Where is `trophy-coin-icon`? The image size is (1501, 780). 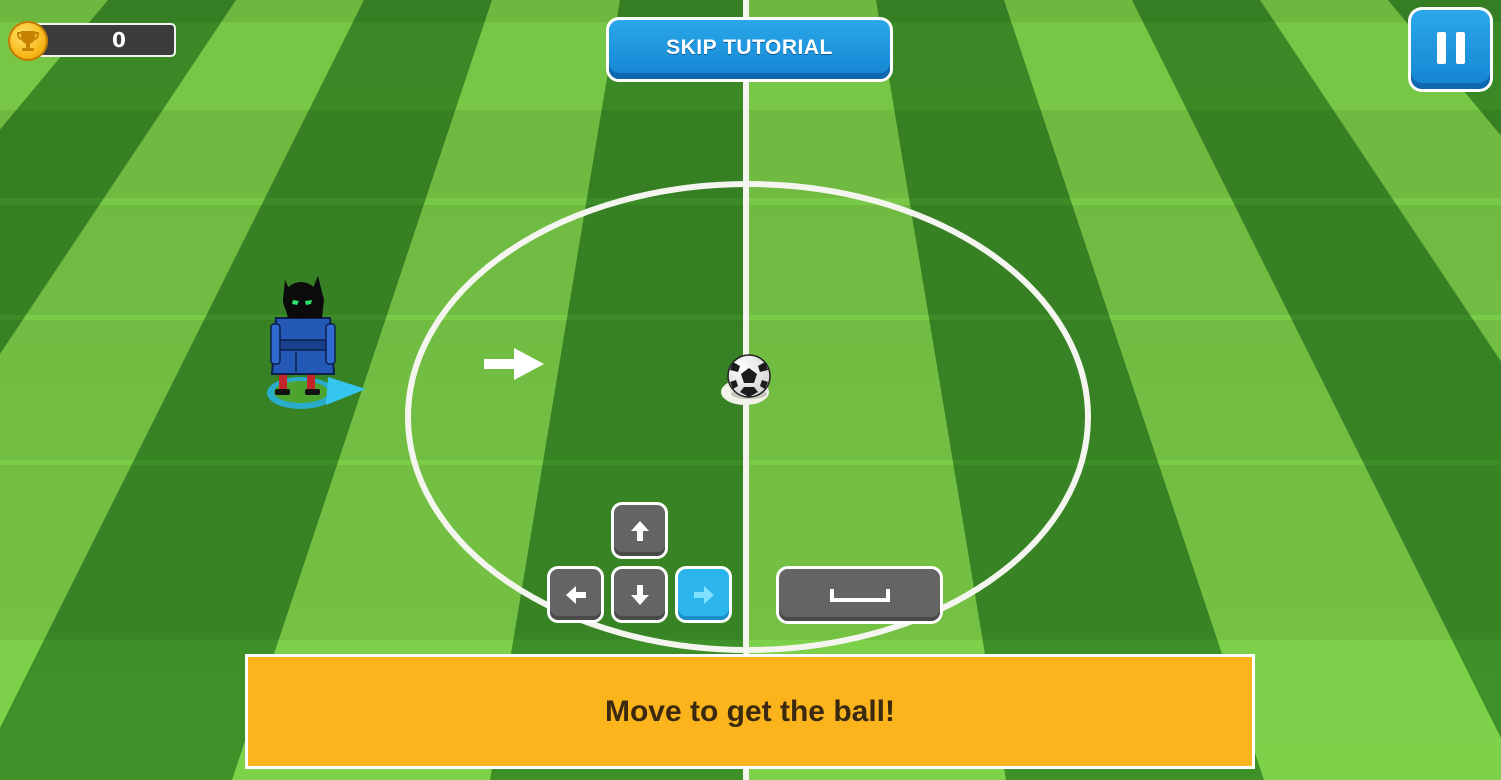
trophy-coin-icon is located at coordinates (28, 41).